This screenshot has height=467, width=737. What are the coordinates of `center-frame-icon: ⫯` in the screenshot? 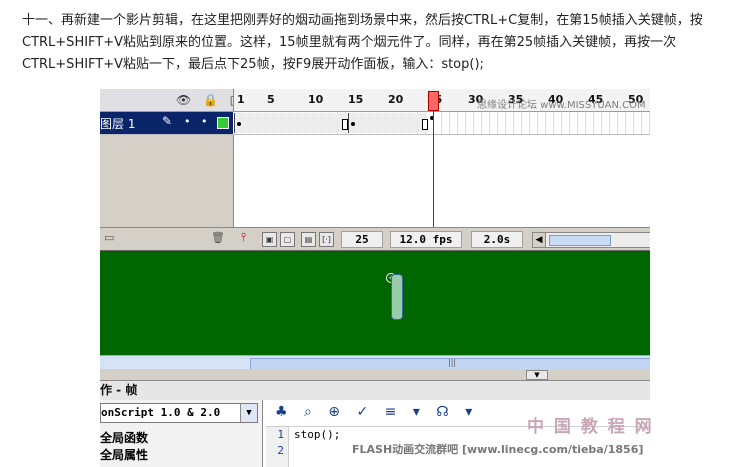 It's located at (243, 237).